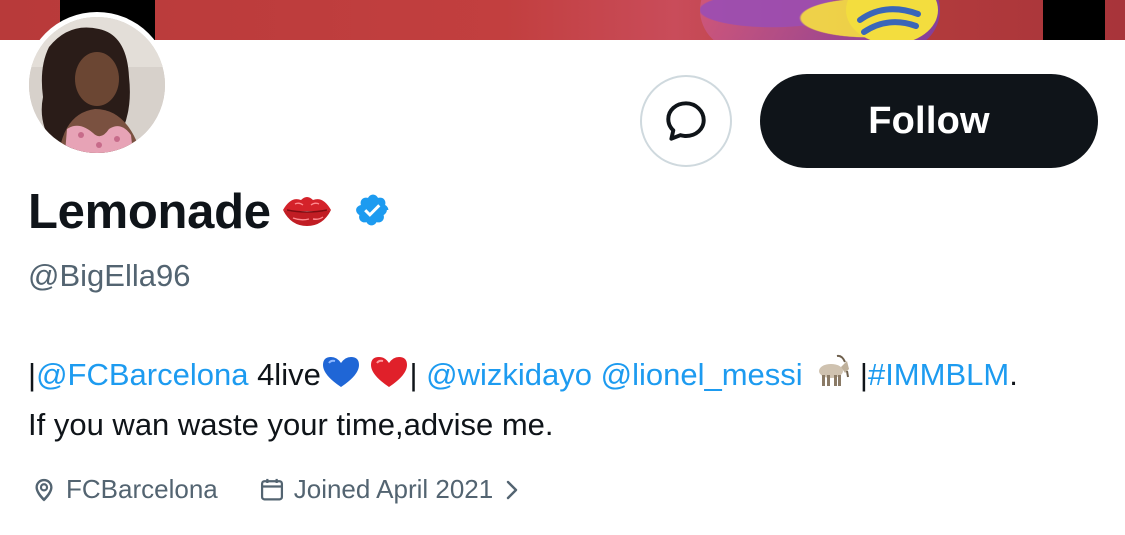 The image size is (1125, 535). What do you see at coordinates (373, 212) in the screenshot?
I see `verified-badge-icon` at bounding box center [373, 212].